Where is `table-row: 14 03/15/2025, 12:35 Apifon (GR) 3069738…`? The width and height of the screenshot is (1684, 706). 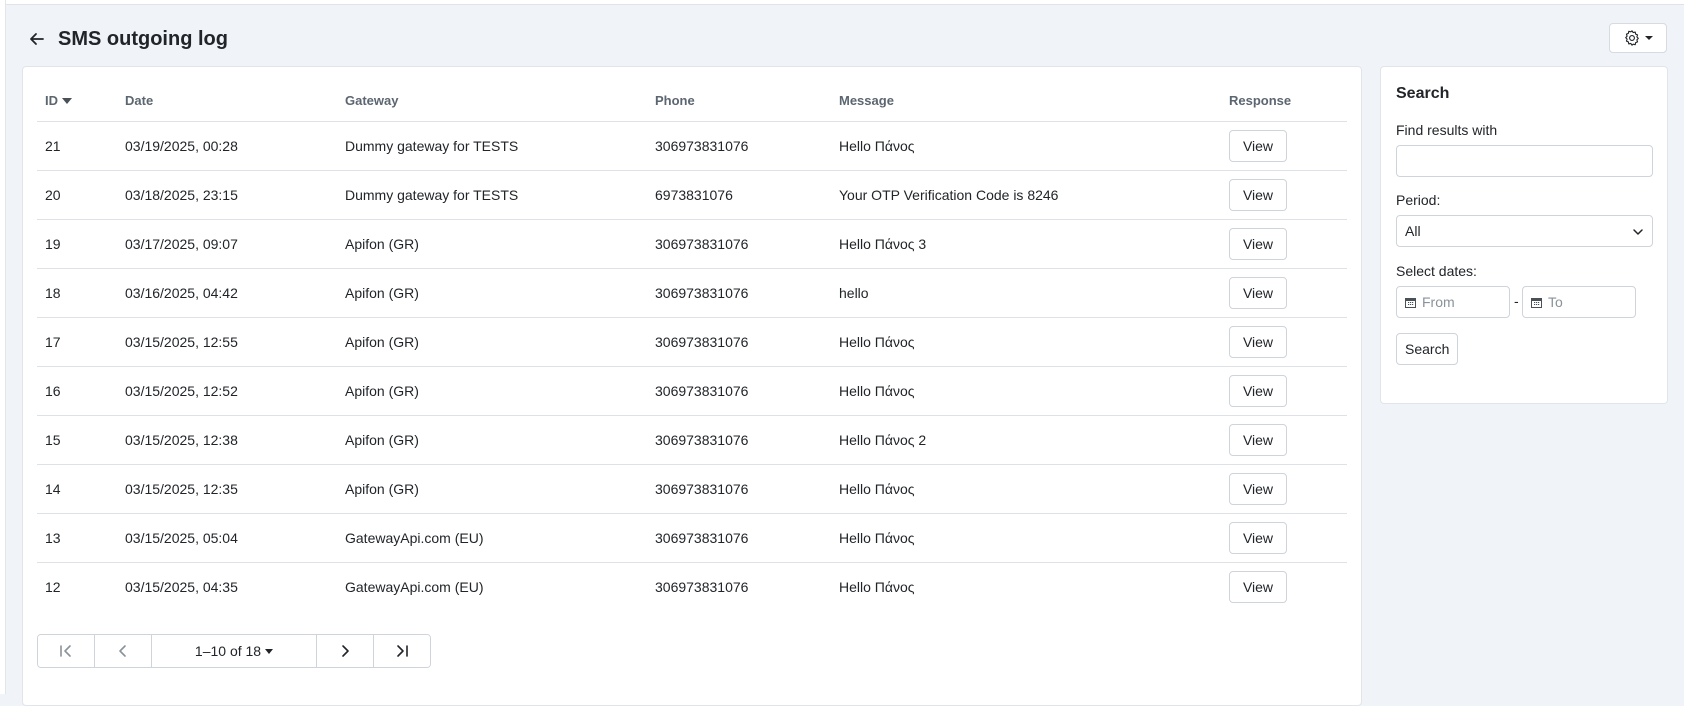 table-row: 14 03/15/2025, 12:35 Apifon (GR) 3069738… is located at coordinates (692, 489).